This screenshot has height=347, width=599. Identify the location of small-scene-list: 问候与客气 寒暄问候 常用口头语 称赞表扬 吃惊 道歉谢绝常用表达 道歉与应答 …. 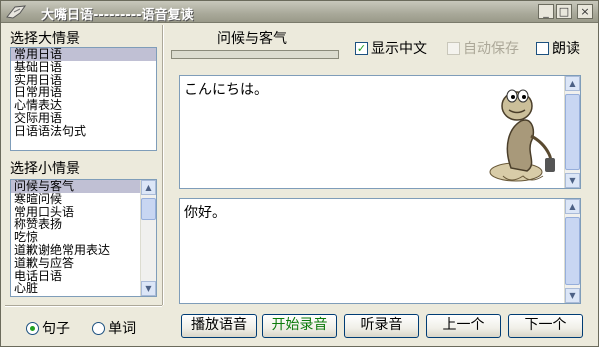
(83, 238).